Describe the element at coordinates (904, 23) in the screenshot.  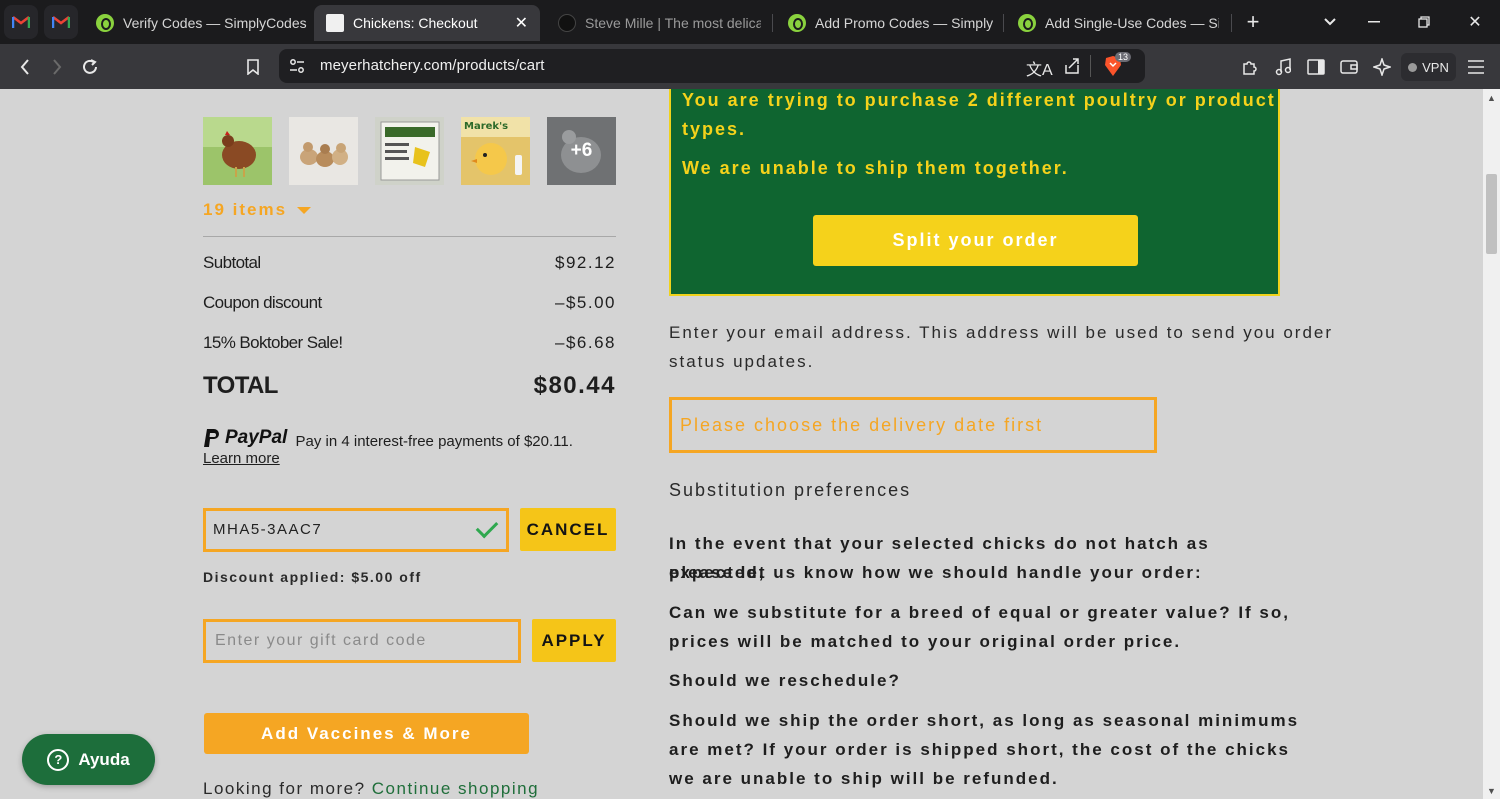
I see `tab-label: Add Promo Codes — SimplyCo` at that location.